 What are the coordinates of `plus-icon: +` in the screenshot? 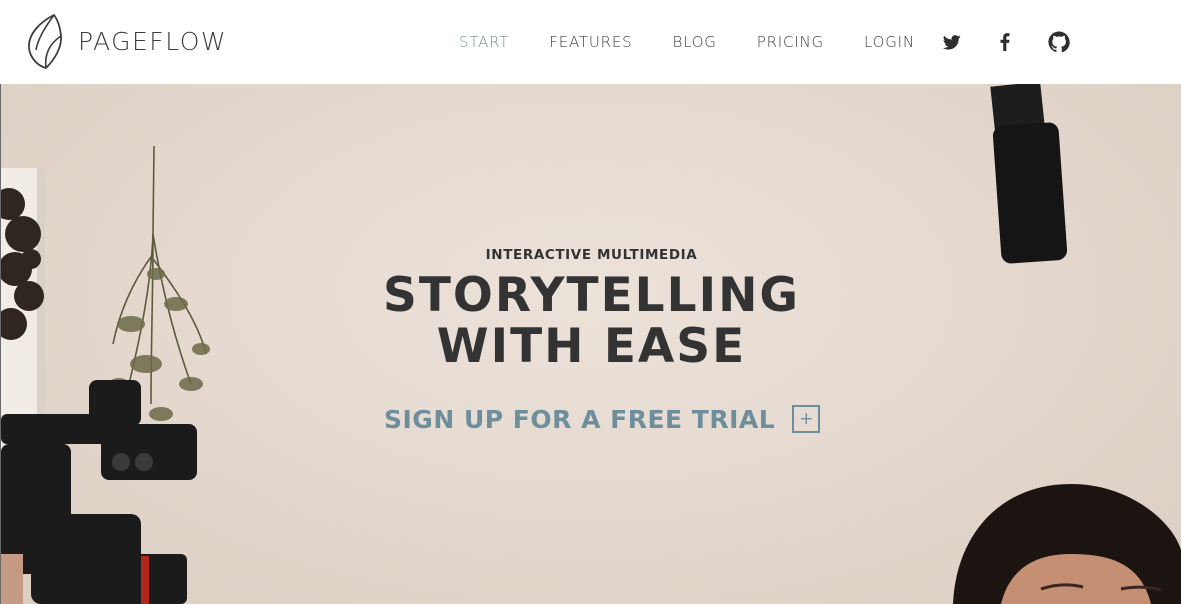 It's located at (806, 419).